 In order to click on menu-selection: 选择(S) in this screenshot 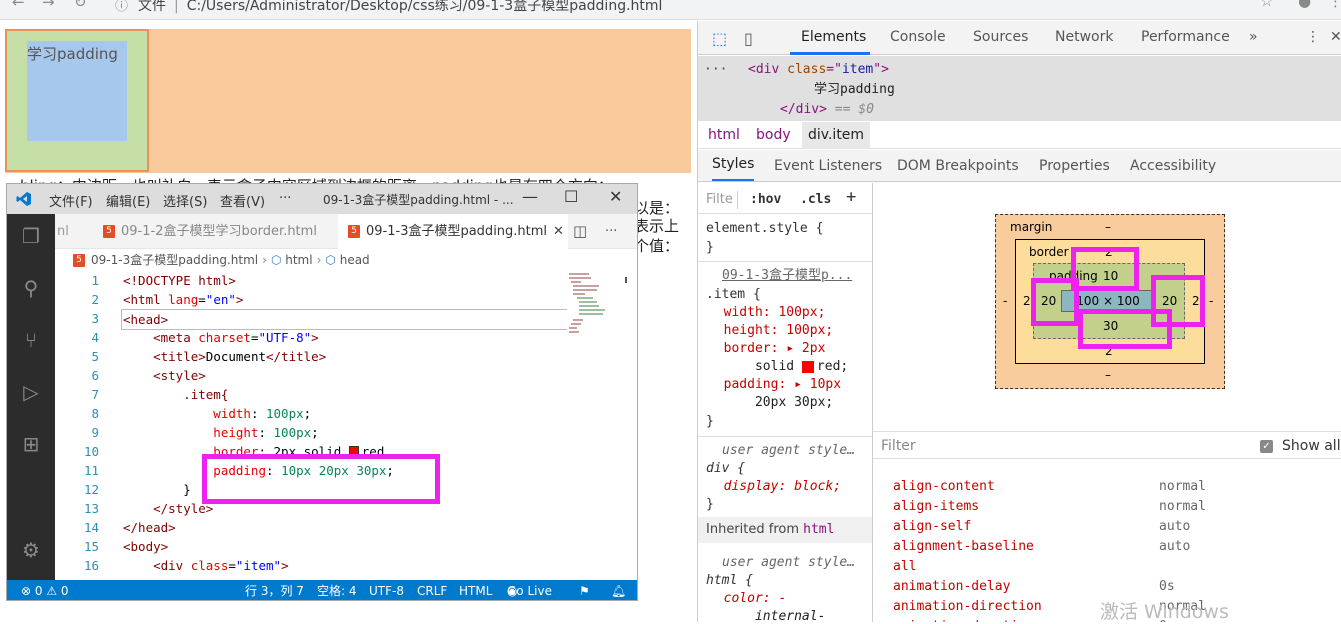, I will do `click(185, 200)`.